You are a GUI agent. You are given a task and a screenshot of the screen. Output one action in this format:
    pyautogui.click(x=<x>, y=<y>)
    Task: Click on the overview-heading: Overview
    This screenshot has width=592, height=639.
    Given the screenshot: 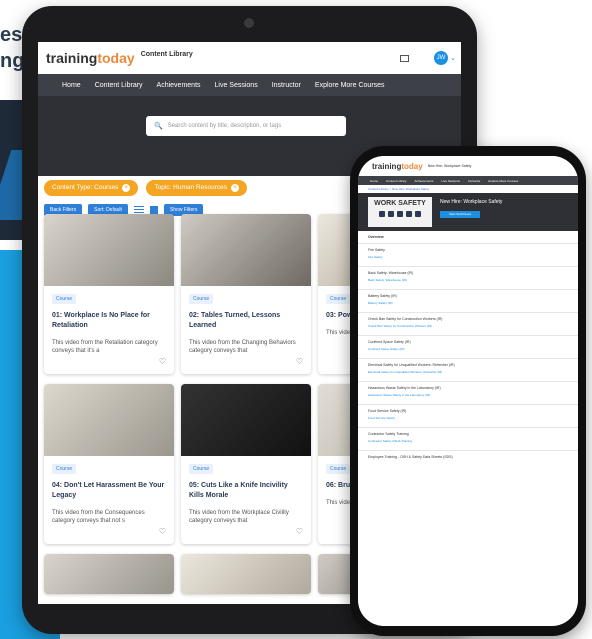 What is the action you would take?
    pyautogui.click(x=376, y=237)
    